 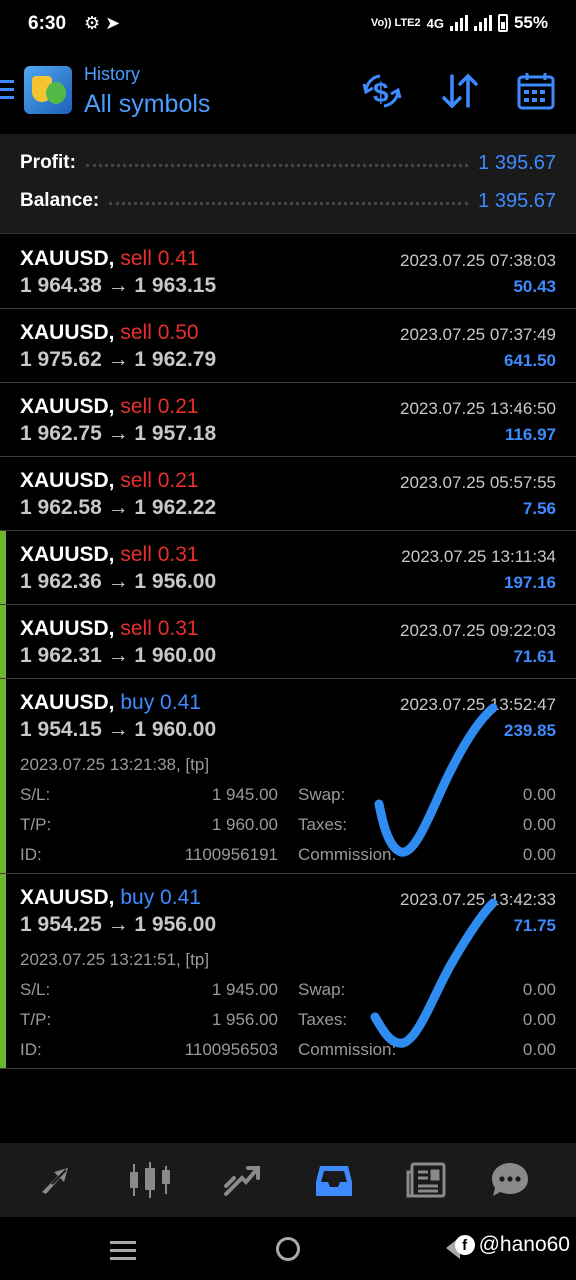 What do you see at coordinates (118, 655) in the screenshot?
I see `trade-prices: 1 962.31 → 1 960.00` at bounding box center [118, 655].